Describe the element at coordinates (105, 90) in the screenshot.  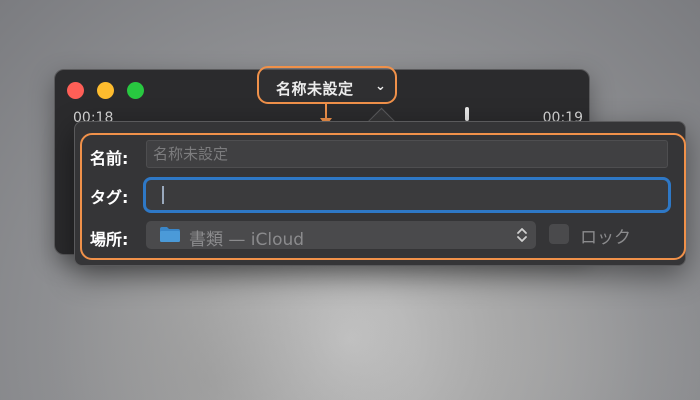
I see `minimize-button` at that location.